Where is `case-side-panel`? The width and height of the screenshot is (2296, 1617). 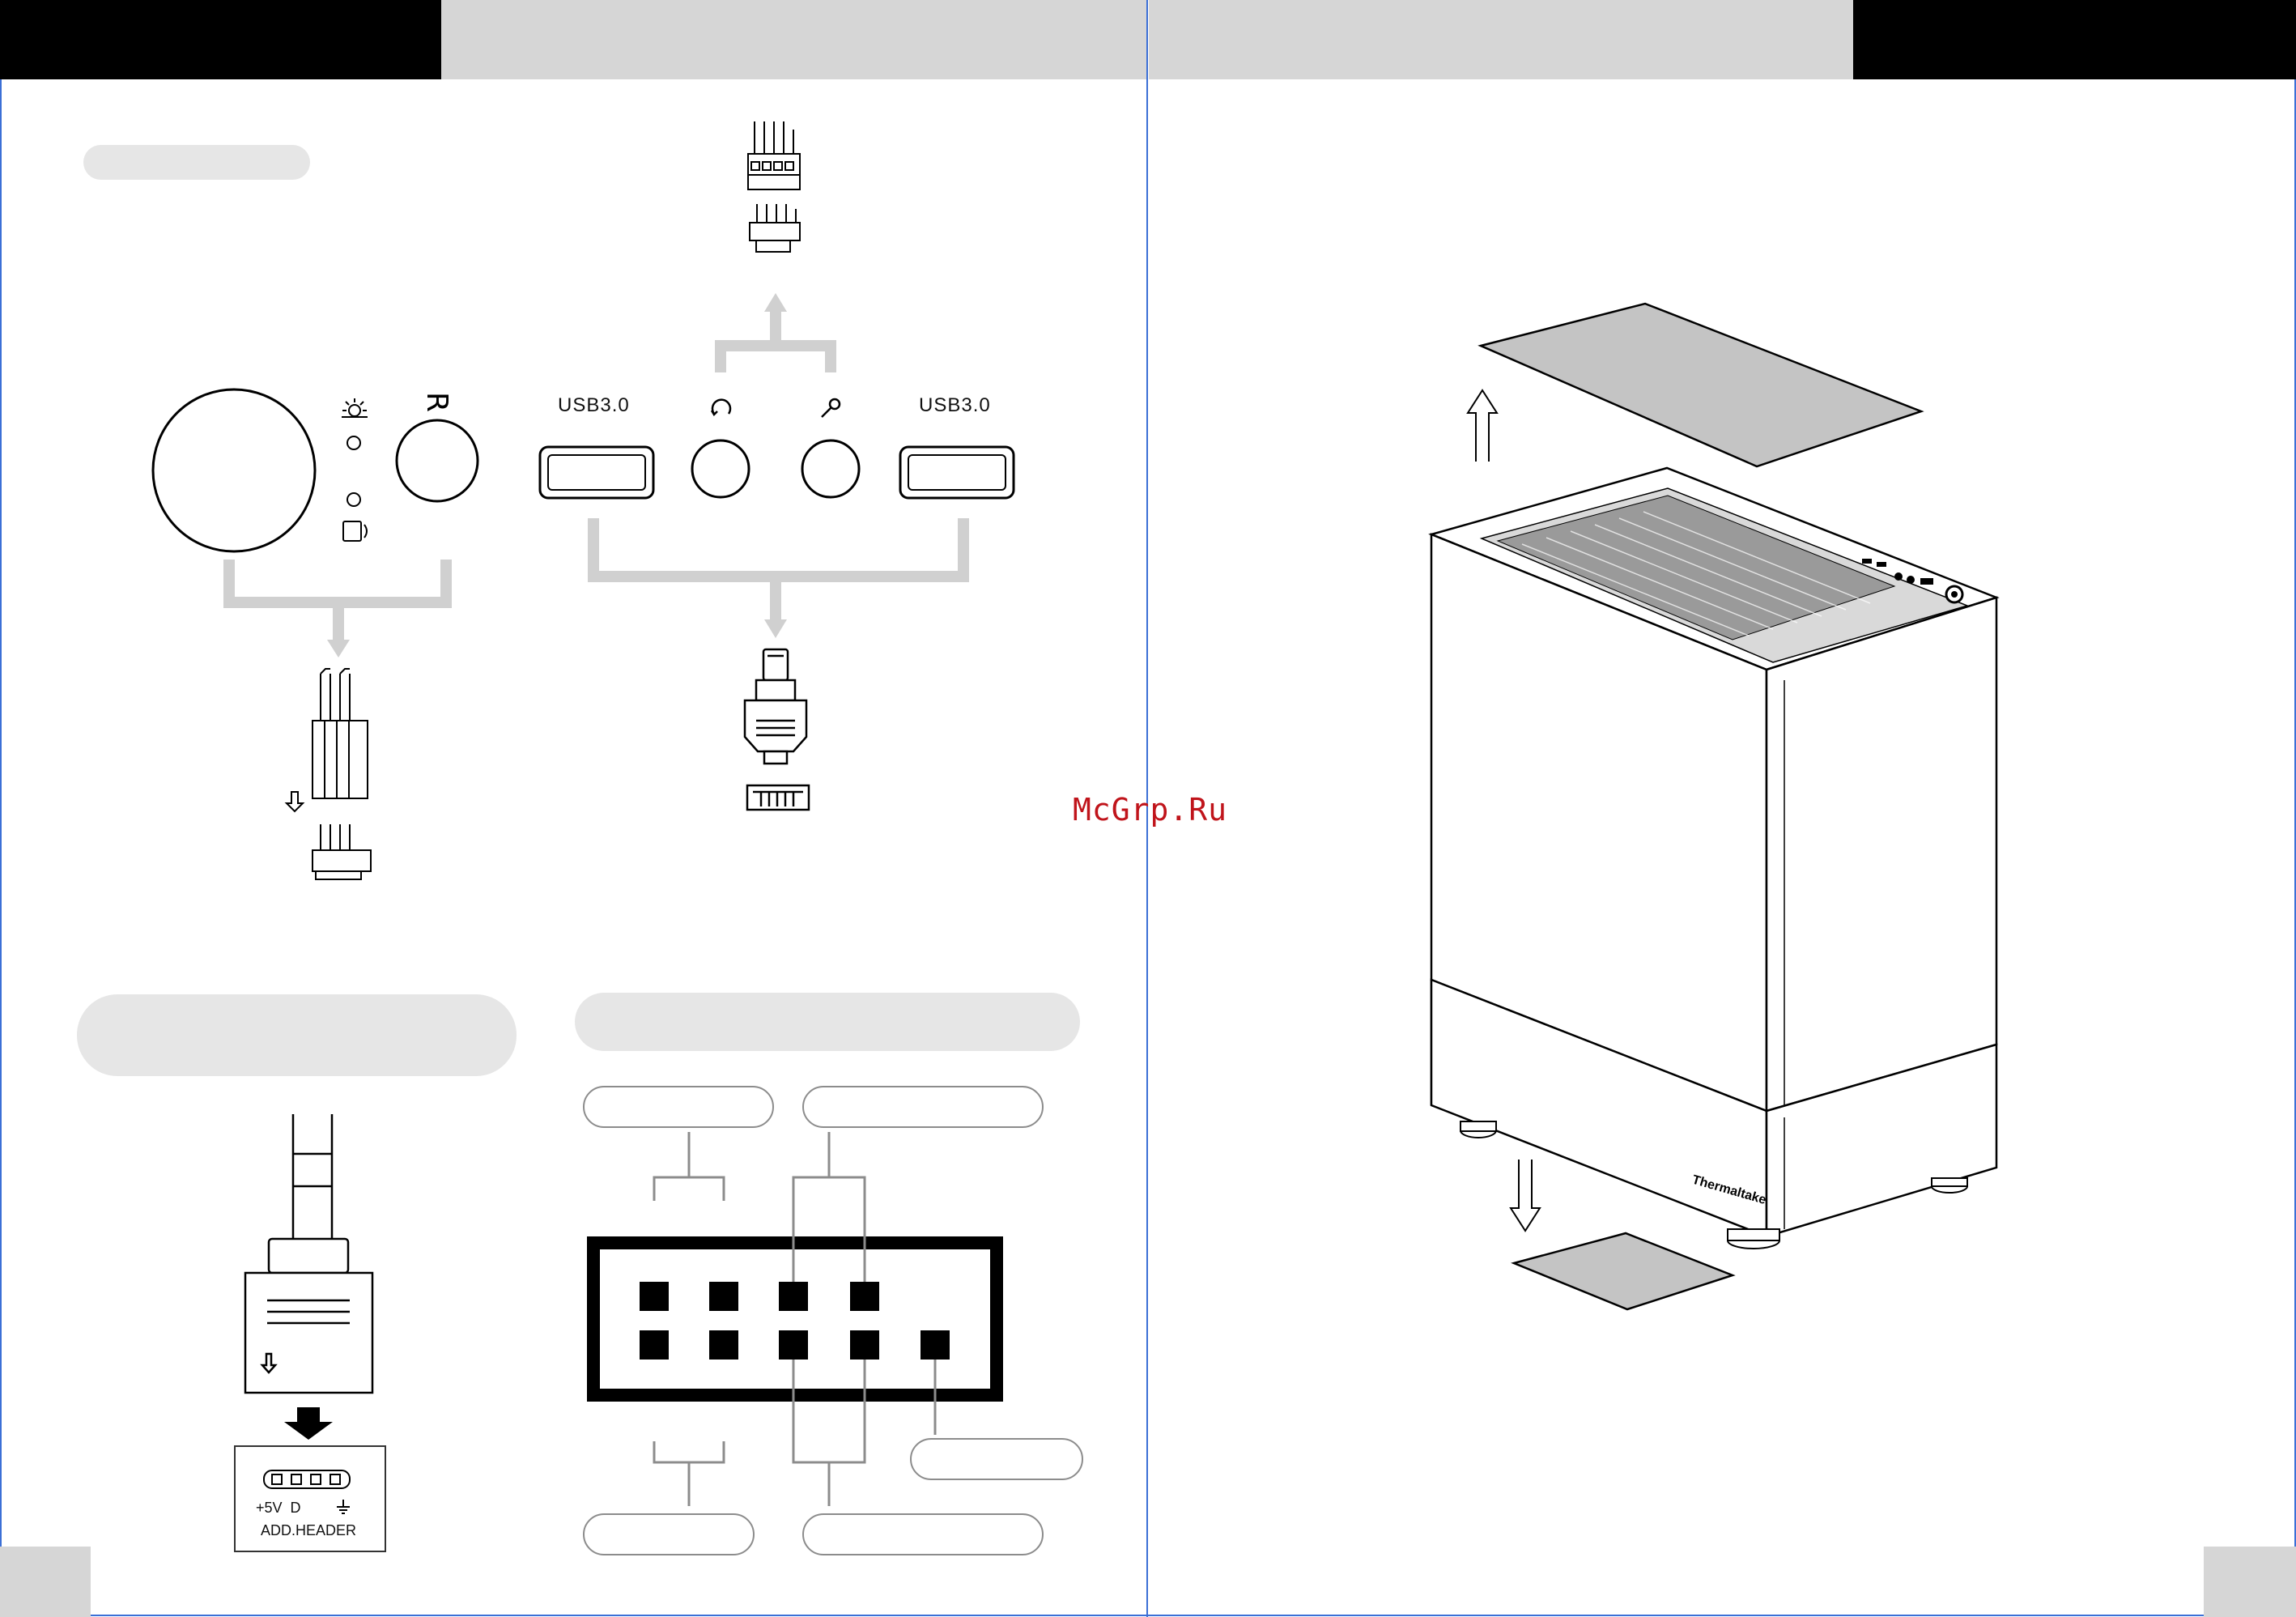
case-side-panel is located at coordinates (1881, 855).